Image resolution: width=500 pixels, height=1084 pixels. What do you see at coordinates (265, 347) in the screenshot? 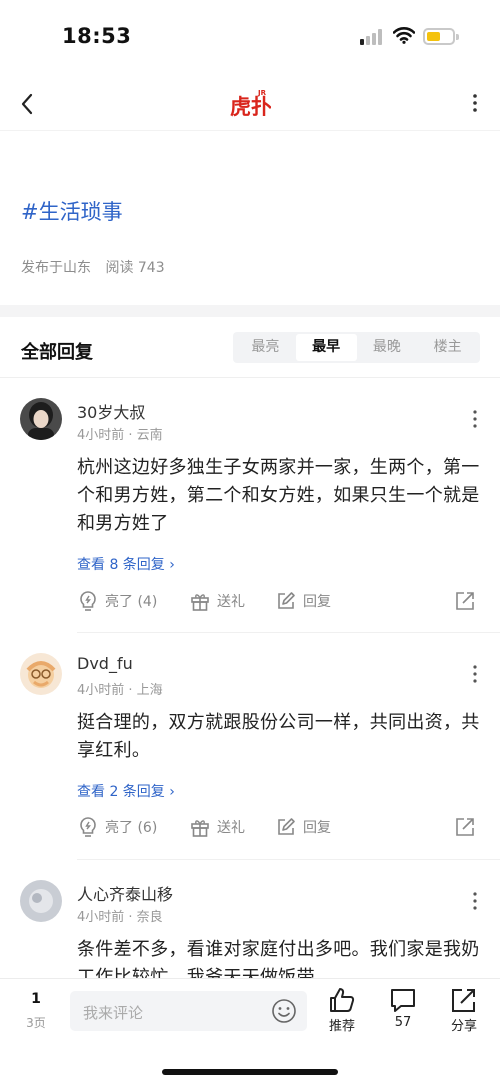
I see `sort-tab-brightest: 最亮` at bounding box center [265, 347].